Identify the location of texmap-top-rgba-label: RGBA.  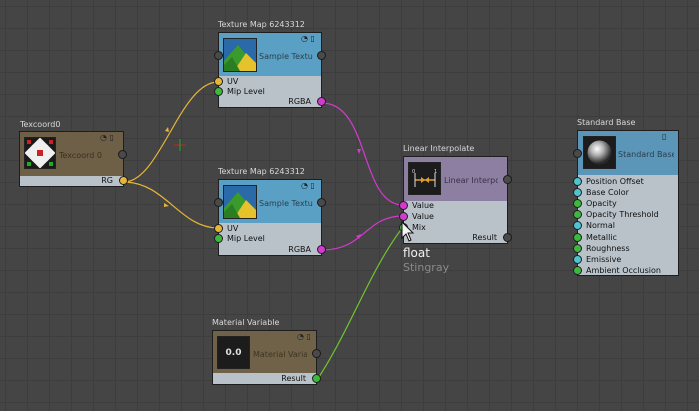
(299, 101).